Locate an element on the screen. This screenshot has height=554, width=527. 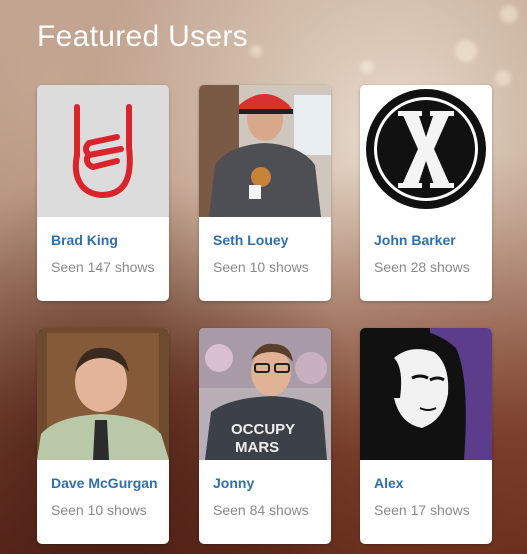
shows-count: Seen 147 shows is located at coordinates (103, 267).